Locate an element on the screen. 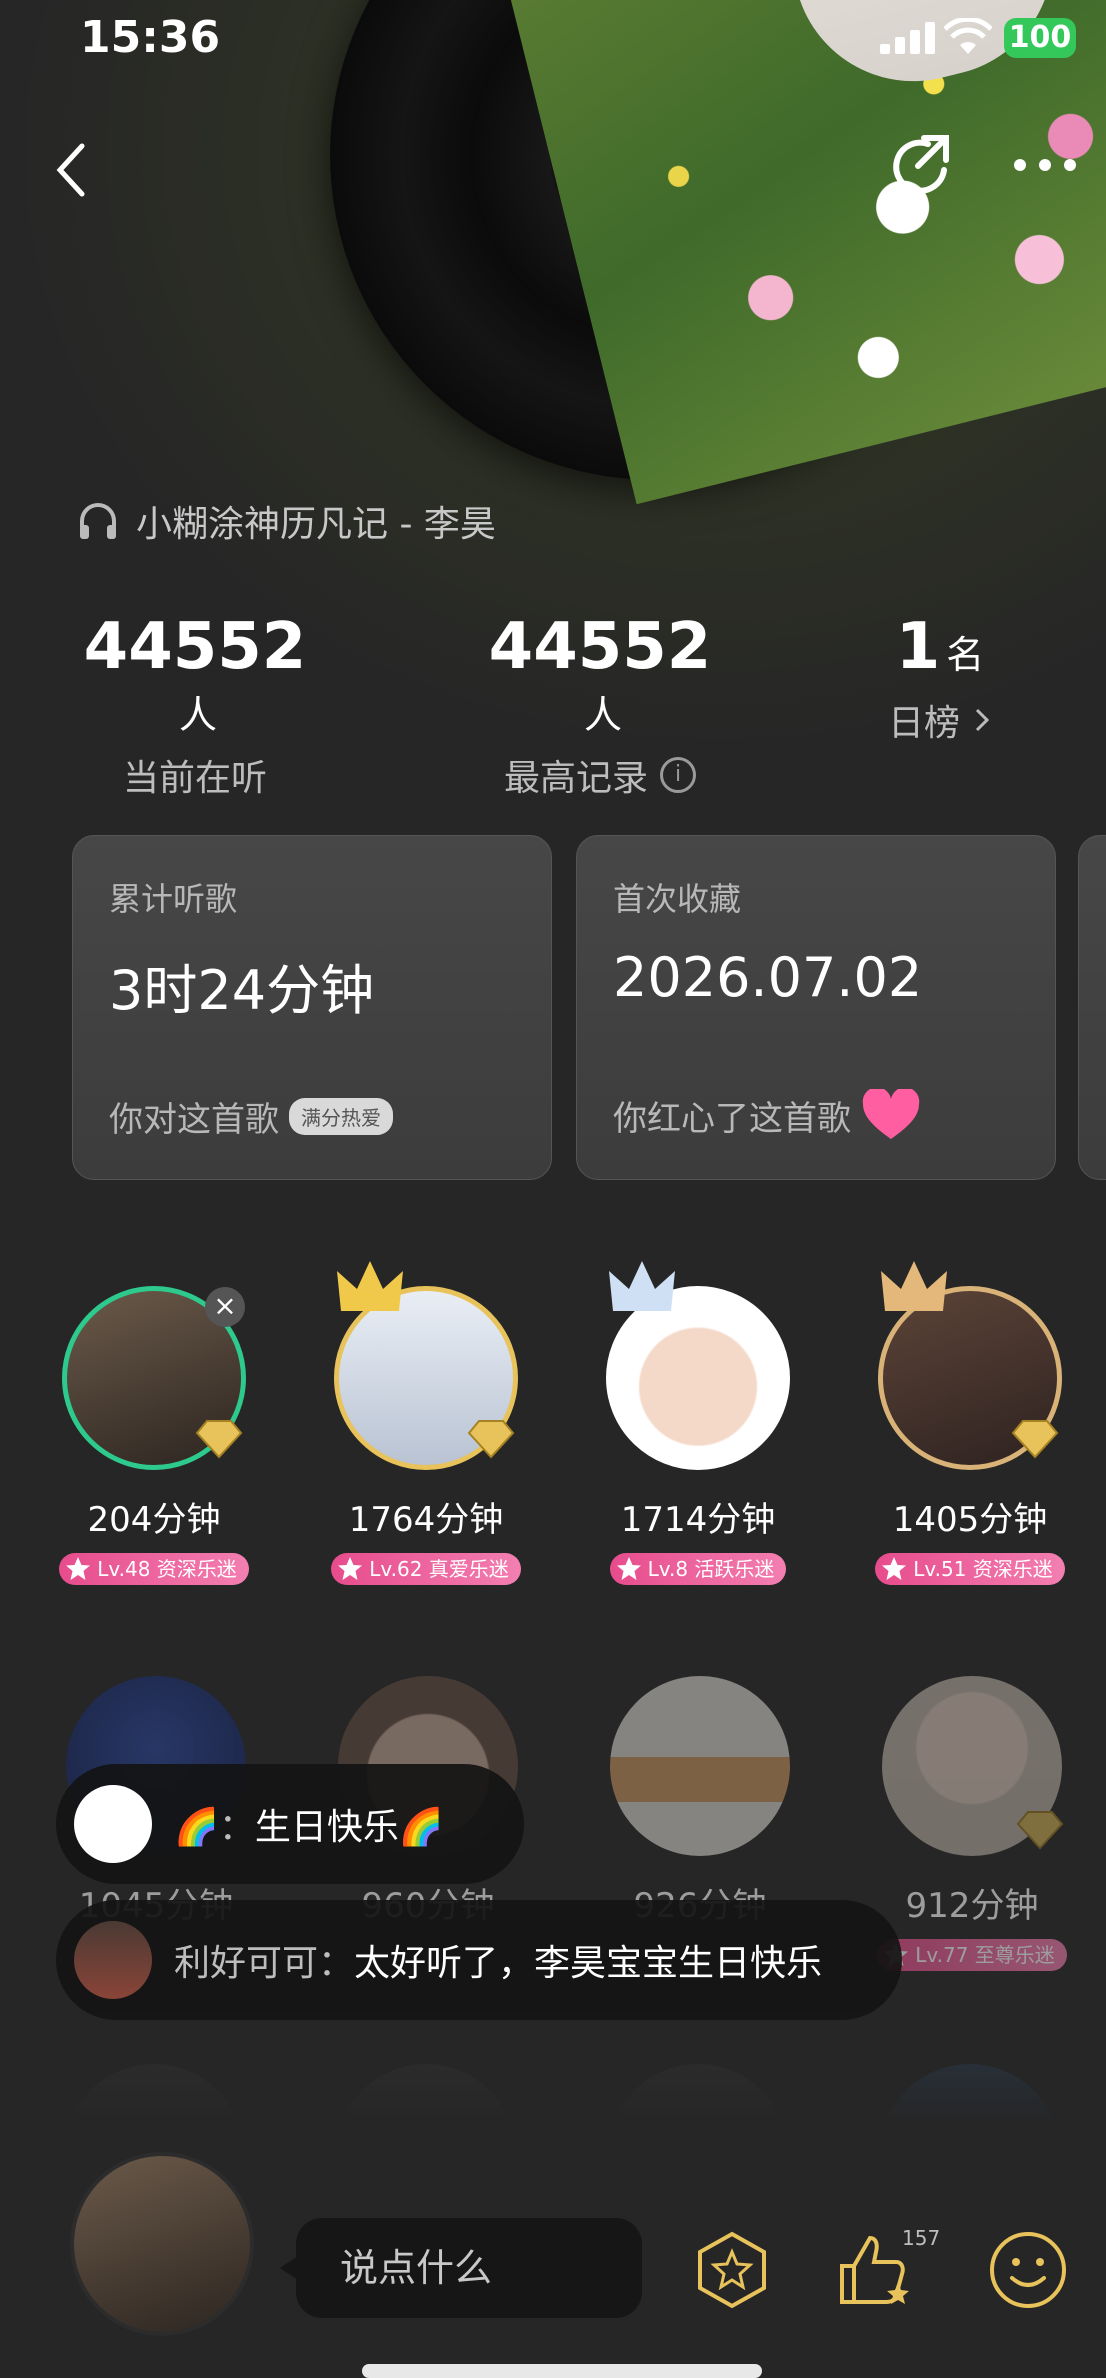 Image resolution: width=1106 pixels, height=2378 pixels. comment-bubble: 利好可可：太好听了，李昊宝宝生日快乐 is located at coordinates (479, 1960).